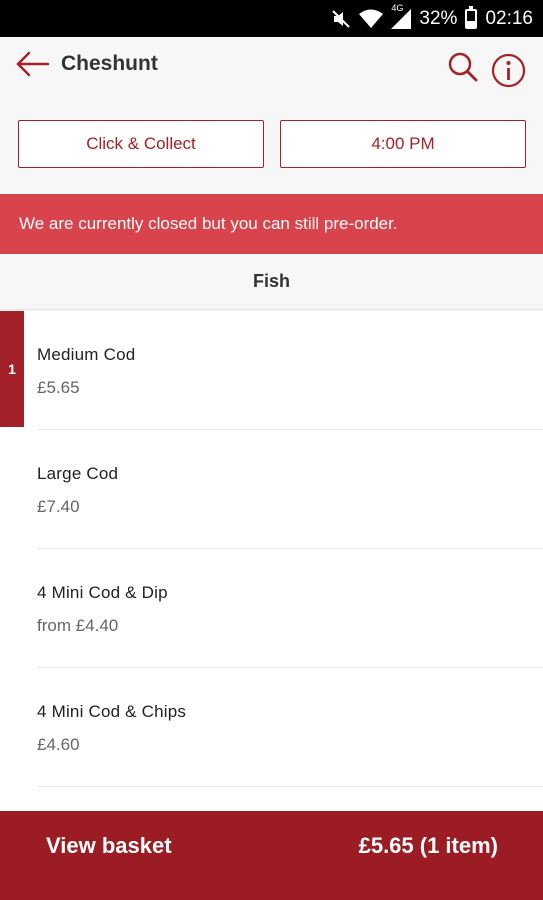 Image resolution: width=543 pixels, height=900 pixels. I want to click on menu-item: 4 Mini Cod & Dip from £4.40, so click(271, 608).